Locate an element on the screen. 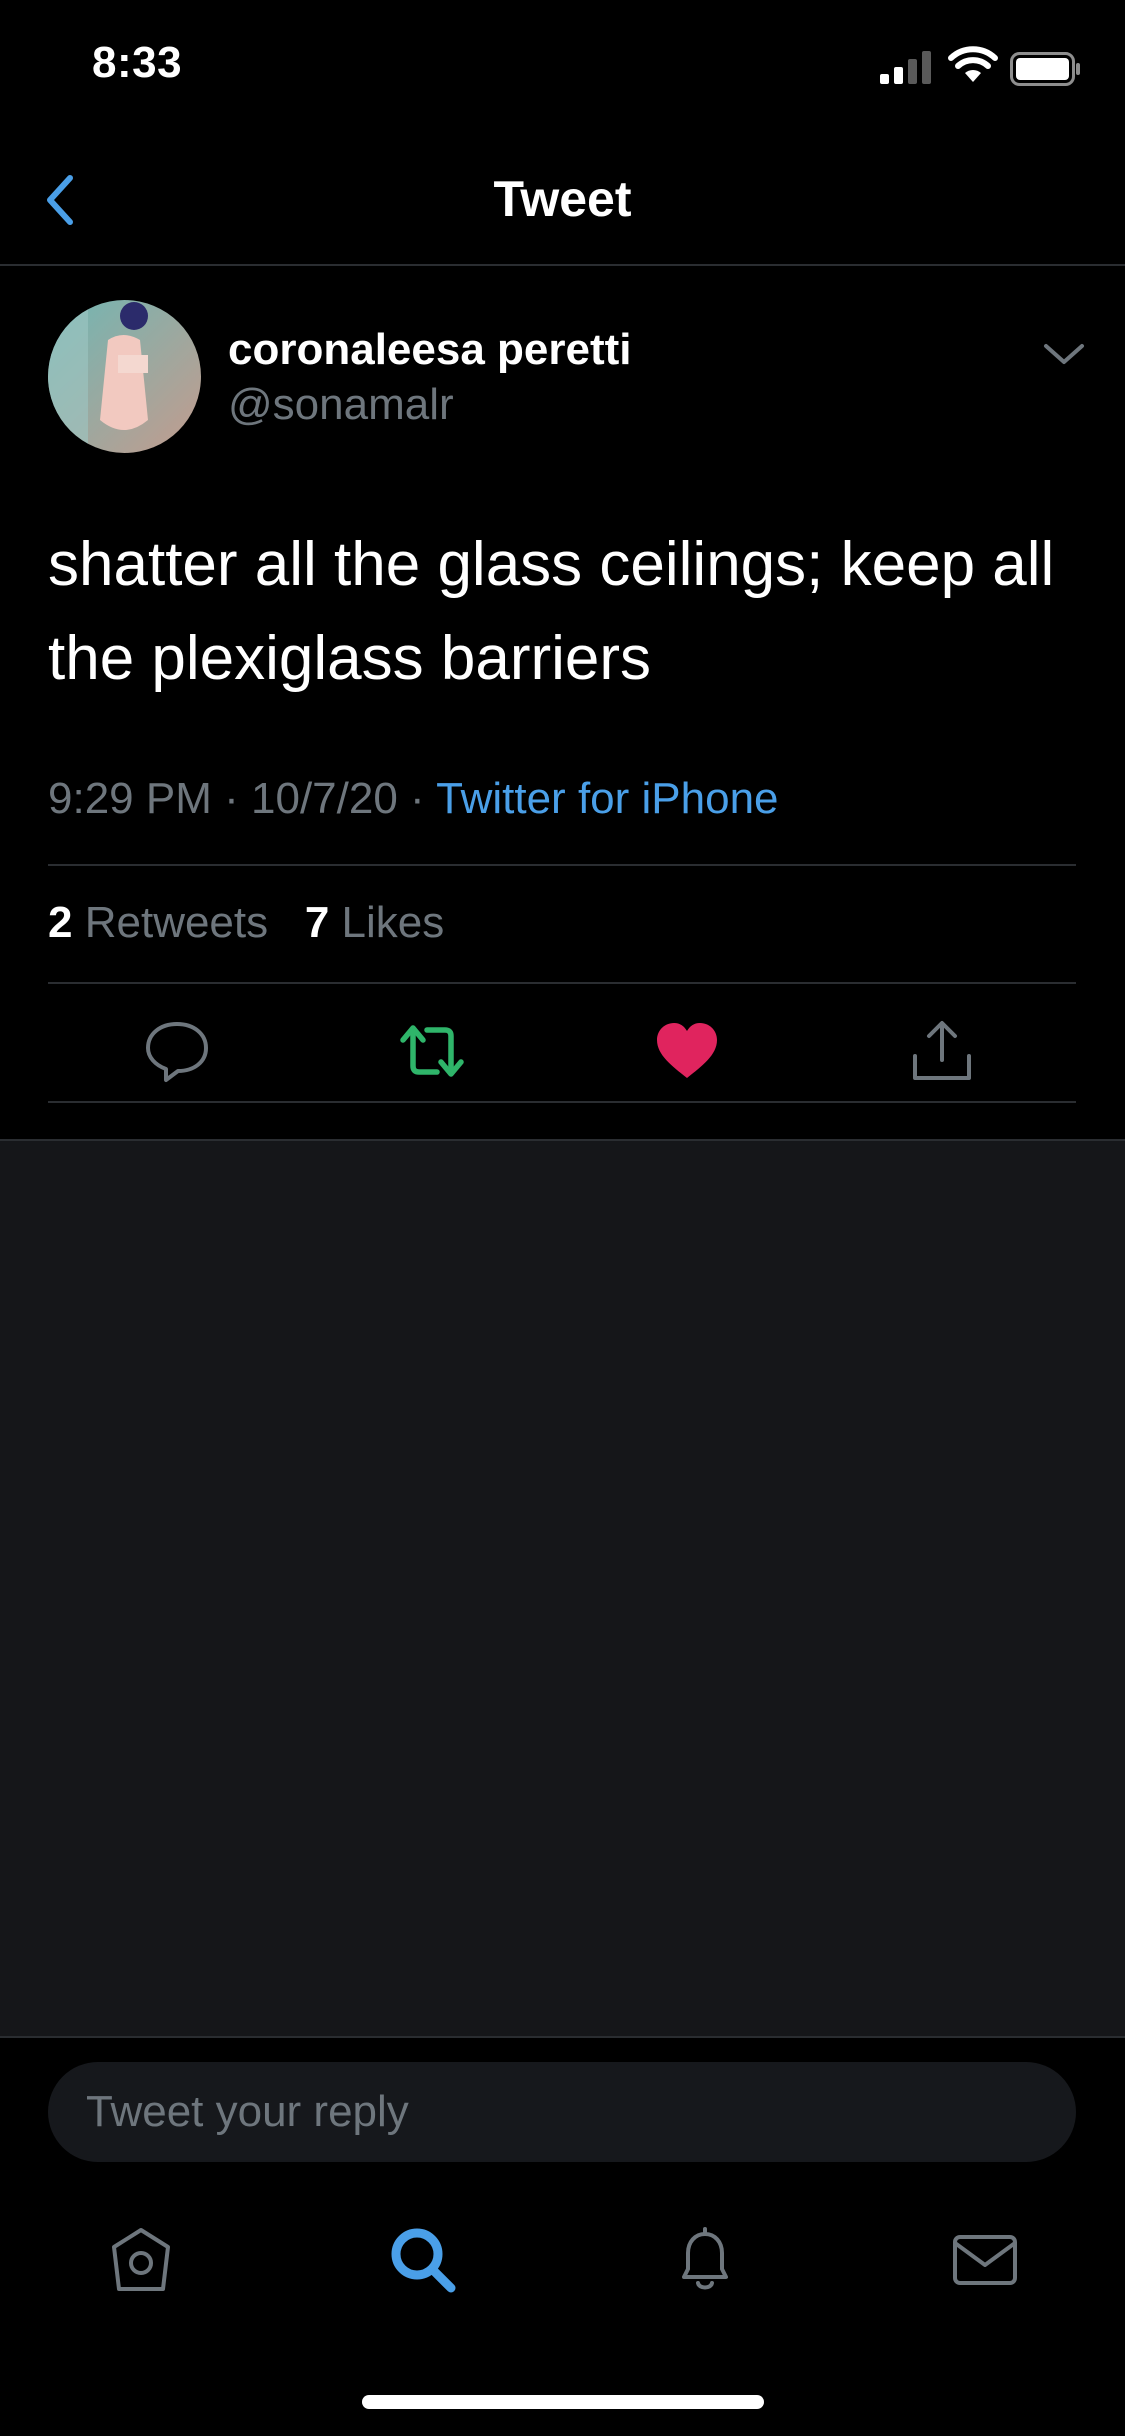 The height and width of the screenshot is (2436, 1125). cellular-signal-icon is located at coordinates (905, 67).